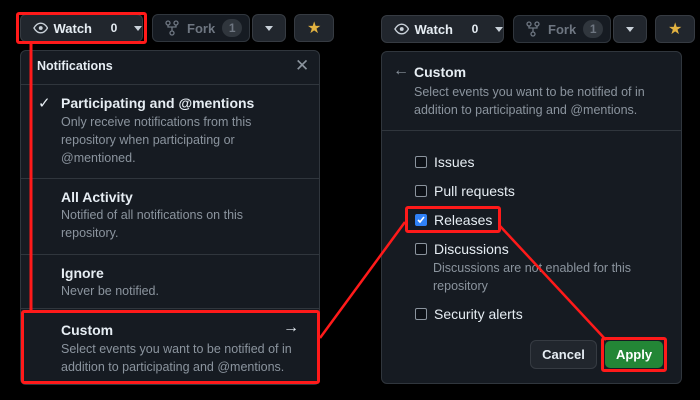 Image resolution: width=700 pixels, height=400 pixels. What do you see at coordinates (475, 29) in the screenshot?
I see `watch-count: 0` at bounding box center [475, 29].